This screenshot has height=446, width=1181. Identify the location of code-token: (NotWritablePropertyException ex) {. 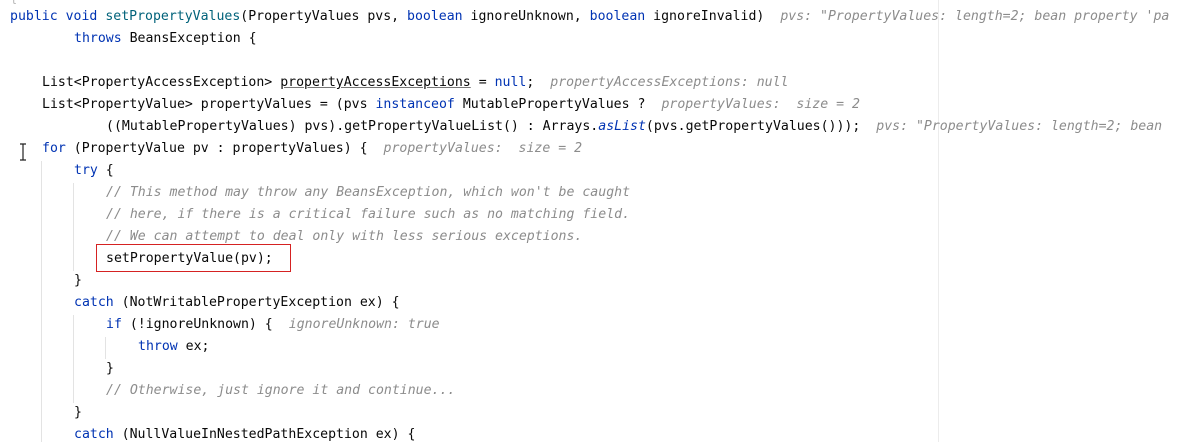
(256, 302).